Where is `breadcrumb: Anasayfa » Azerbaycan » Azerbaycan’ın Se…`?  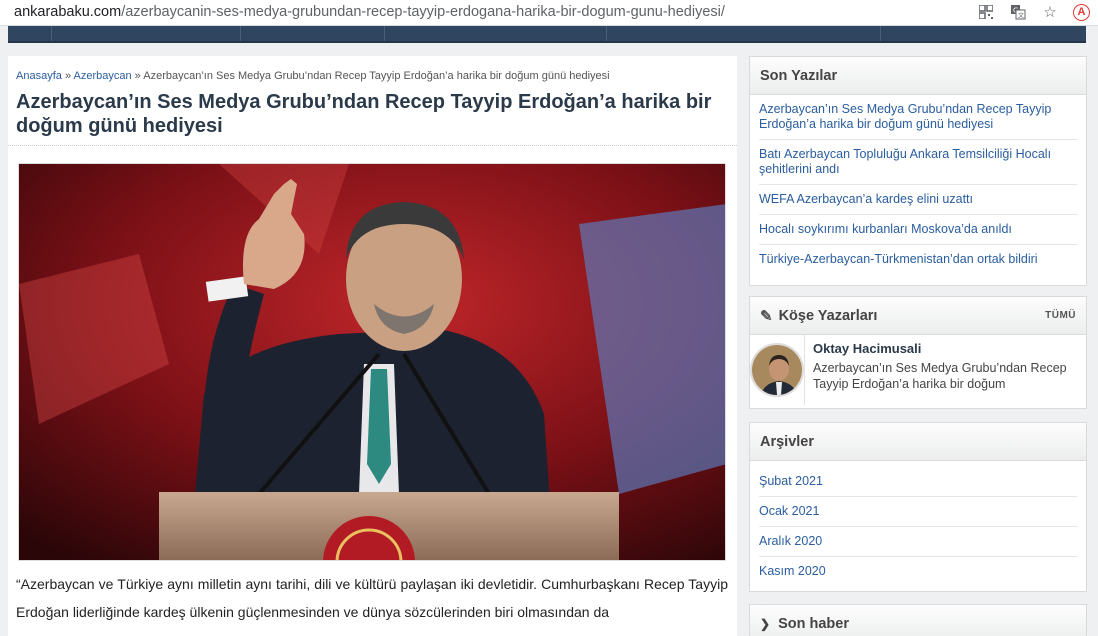
breadcrumb: Anasayfa » Azerbaycan » Azerbaycan’ın Se… is located at coordinates (313, 76).